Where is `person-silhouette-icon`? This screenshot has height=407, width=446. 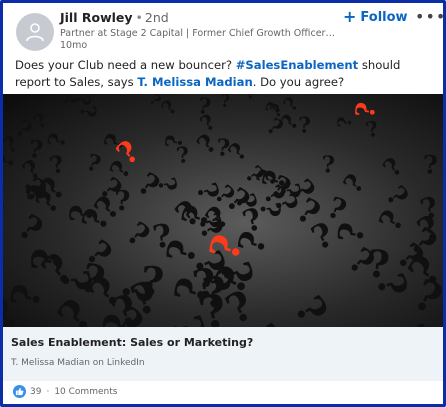
person-silhouette-icon is located at coordinates (35, 32).